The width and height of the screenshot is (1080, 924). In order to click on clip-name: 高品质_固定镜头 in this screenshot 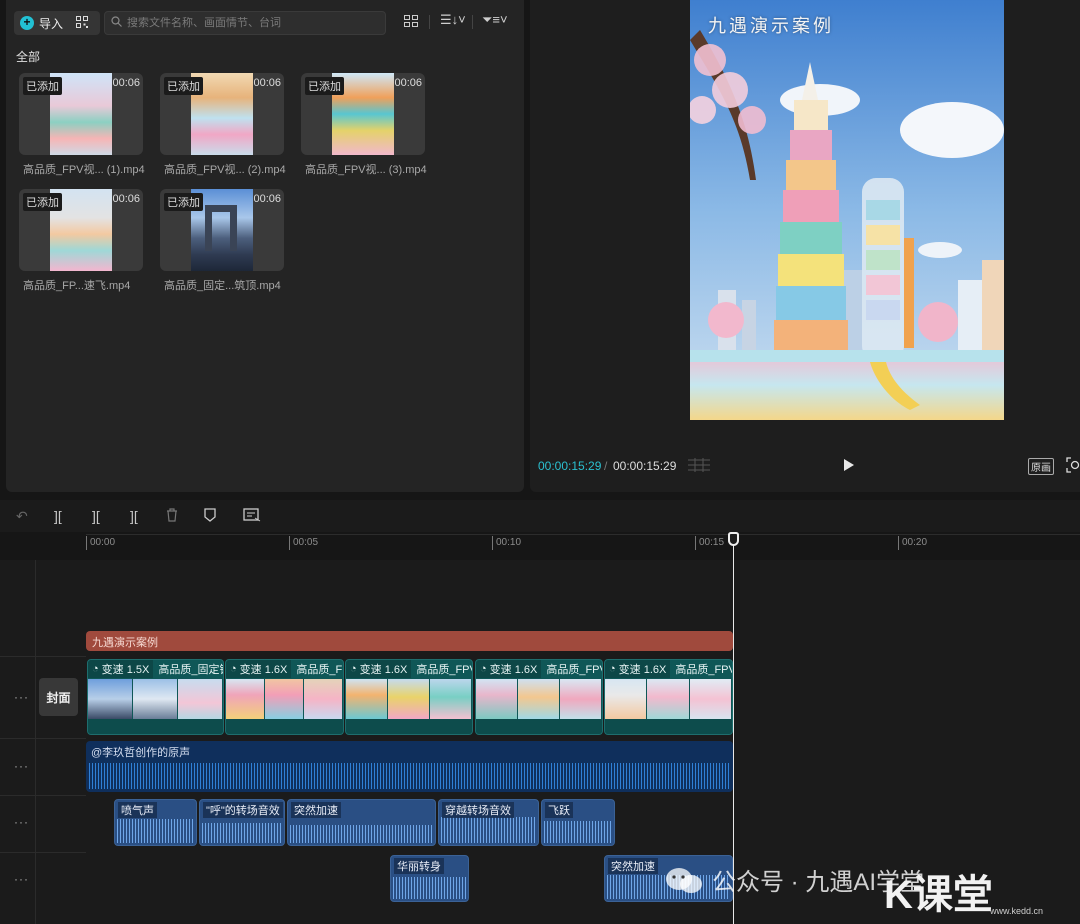, I will do `click(190, 670)`.